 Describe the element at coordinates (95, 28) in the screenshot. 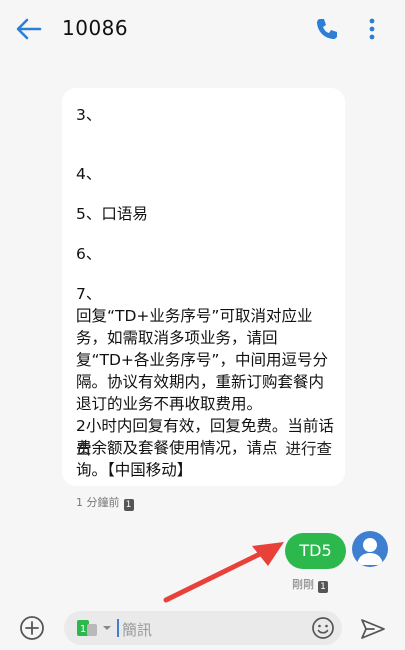

I see `conversation-title: 10086` at that location.